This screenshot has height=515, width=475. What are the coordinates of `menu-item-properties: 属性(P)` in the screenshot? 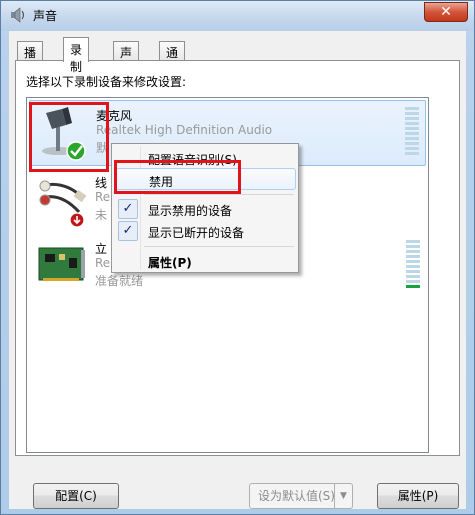 It's located at (205, 261).